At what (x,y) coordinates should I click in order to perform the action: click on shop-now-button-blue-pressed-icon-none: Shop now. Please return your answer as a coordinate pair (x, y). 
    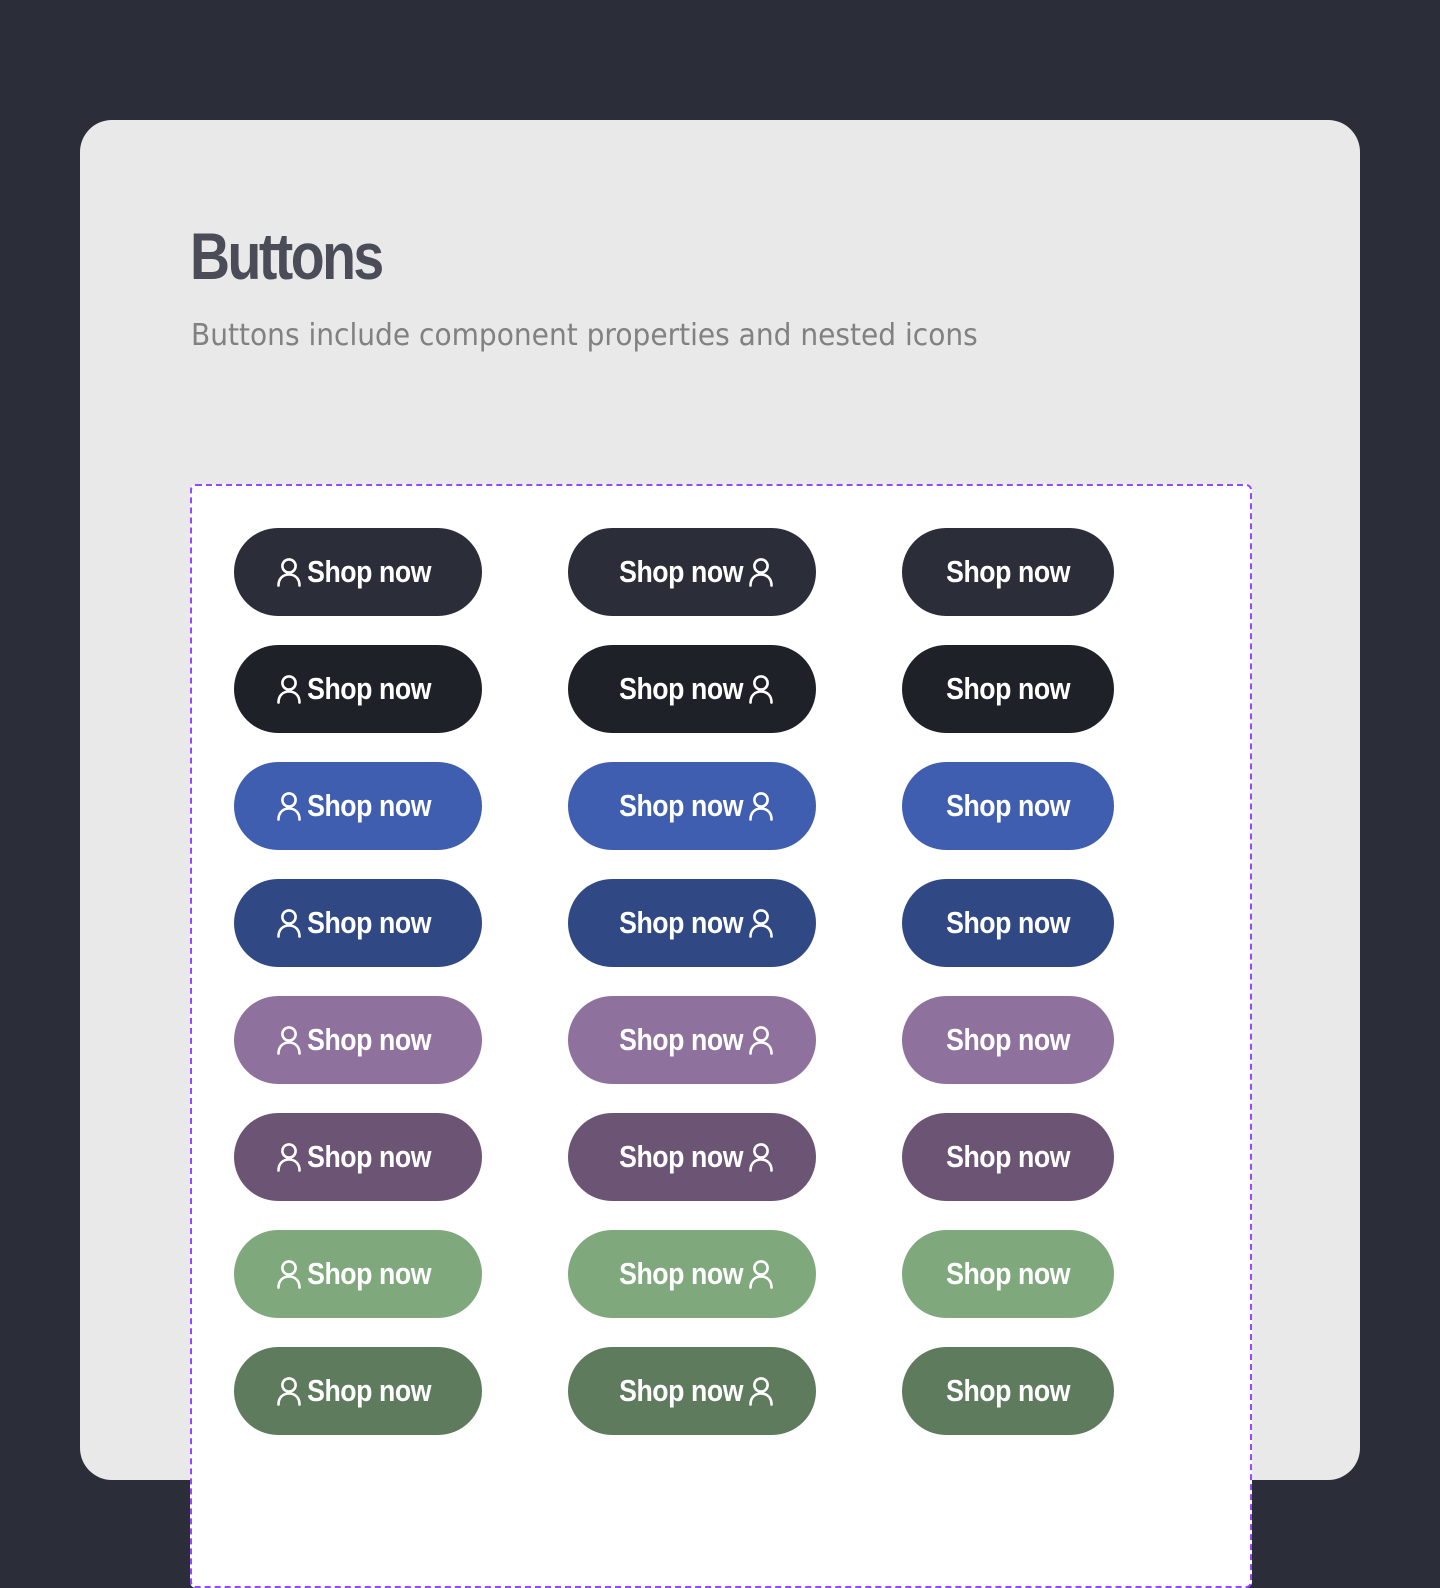
    Looking at the image, I should click on (1008, 923).